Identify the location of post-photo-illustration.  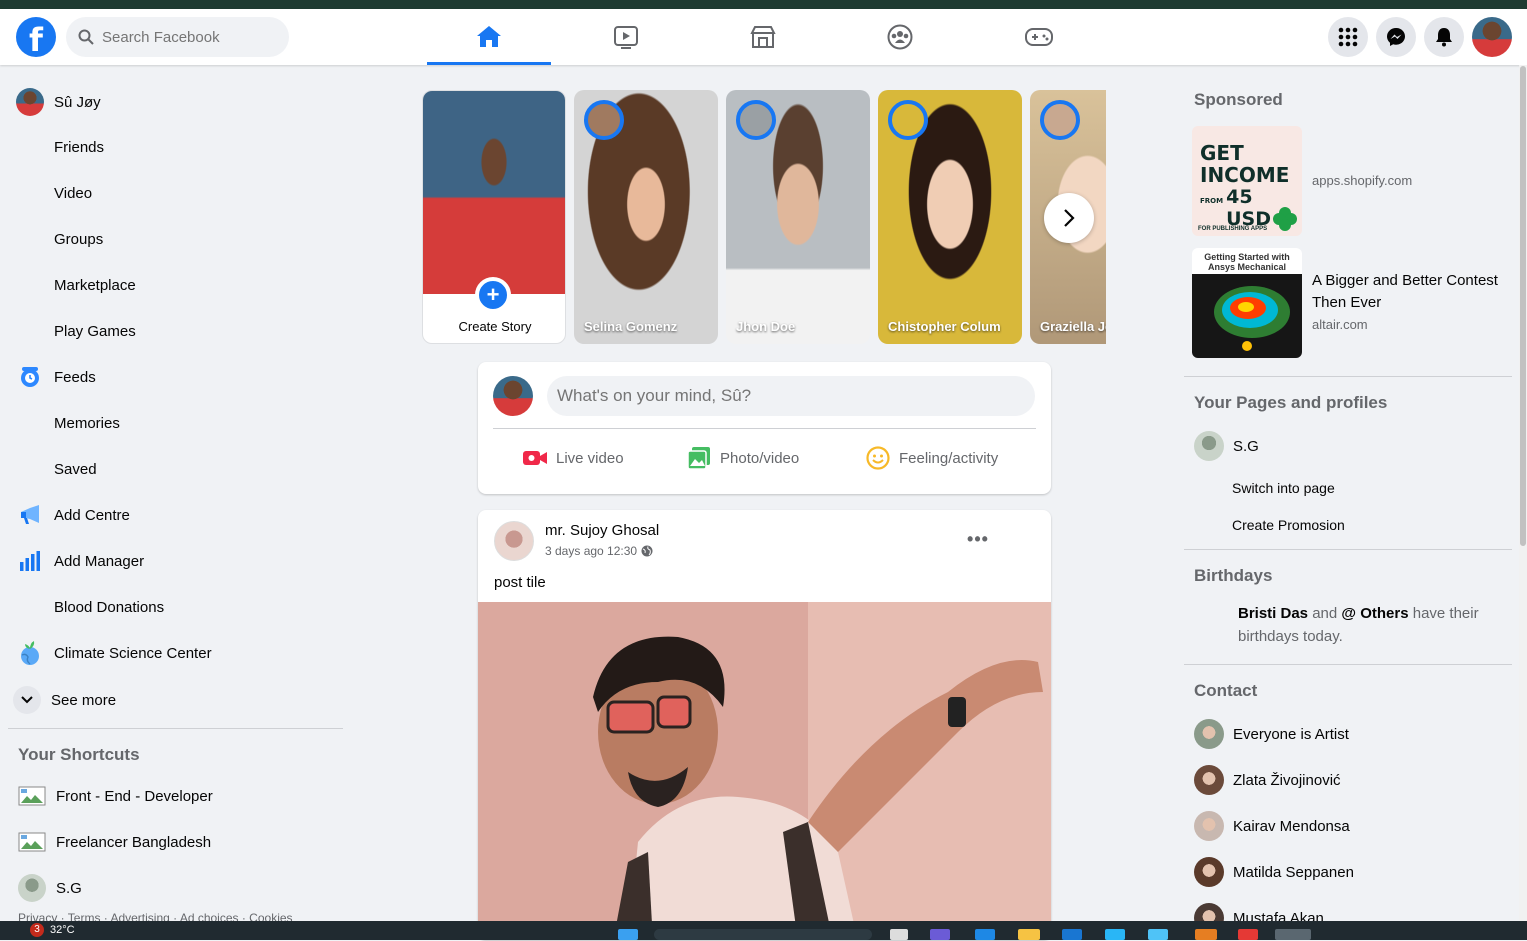
(764, 771).